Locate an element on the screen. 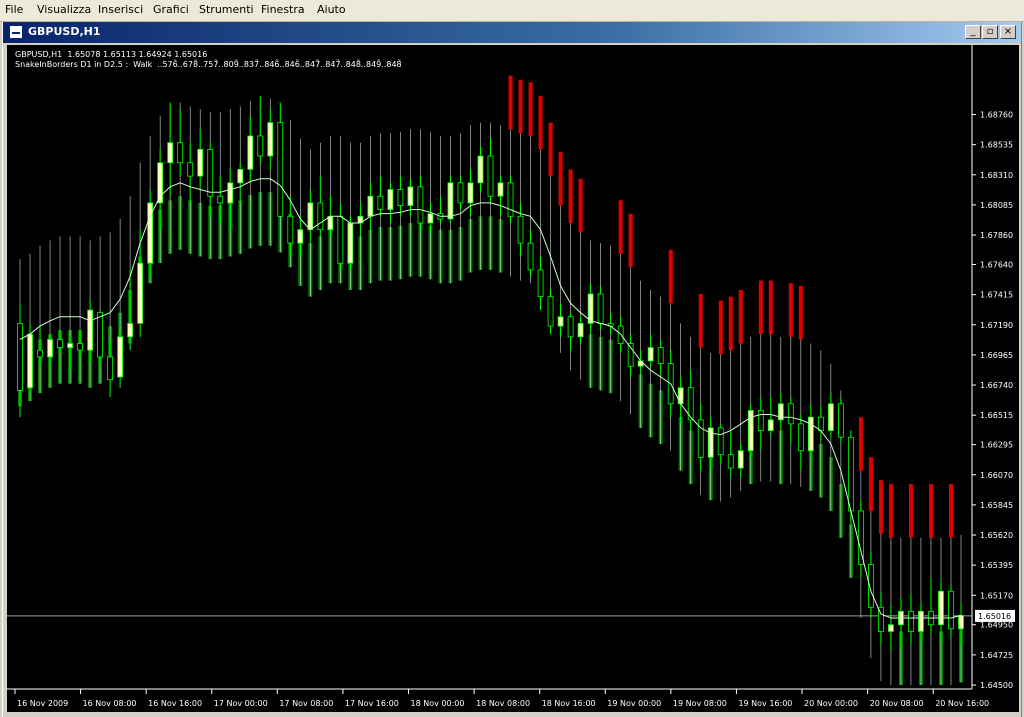 The image size is (1024, 717). y-tick-label: 1.66070 is located at coordinates (996, 475).